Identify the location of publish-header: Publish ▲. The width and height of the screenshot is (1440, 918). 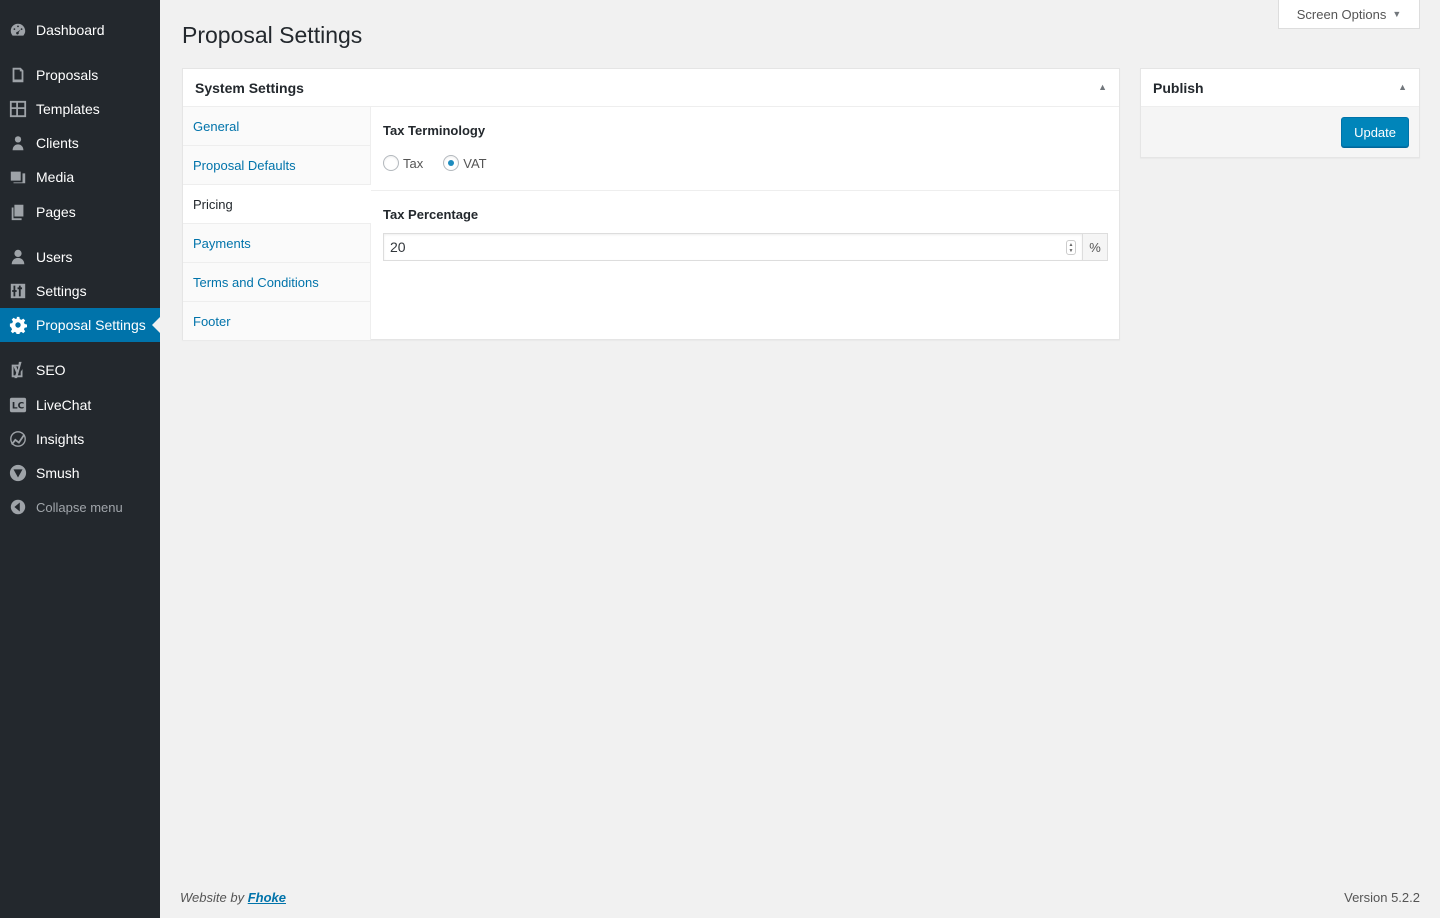
(1280, 88).